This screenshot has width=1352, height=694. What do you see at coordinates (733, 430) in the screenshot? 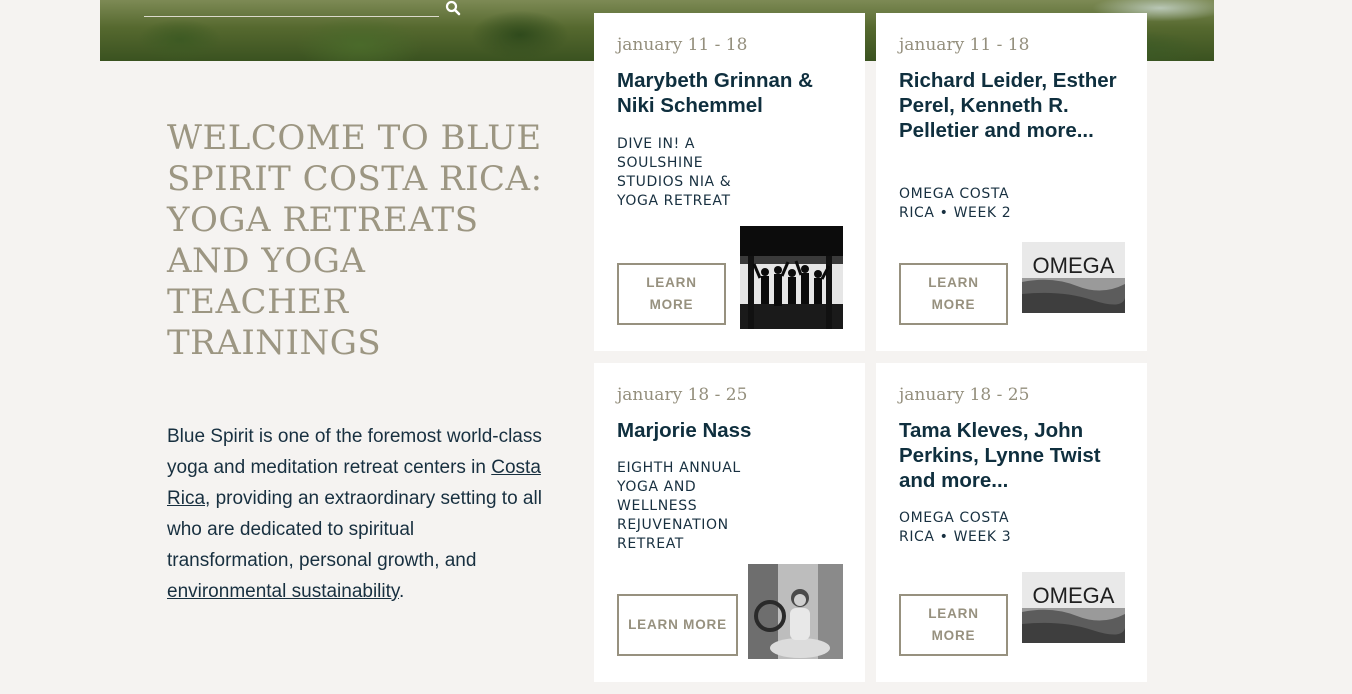
I see `retreat-leaders: Marjorie Nass` at bounding box center [733, 430].